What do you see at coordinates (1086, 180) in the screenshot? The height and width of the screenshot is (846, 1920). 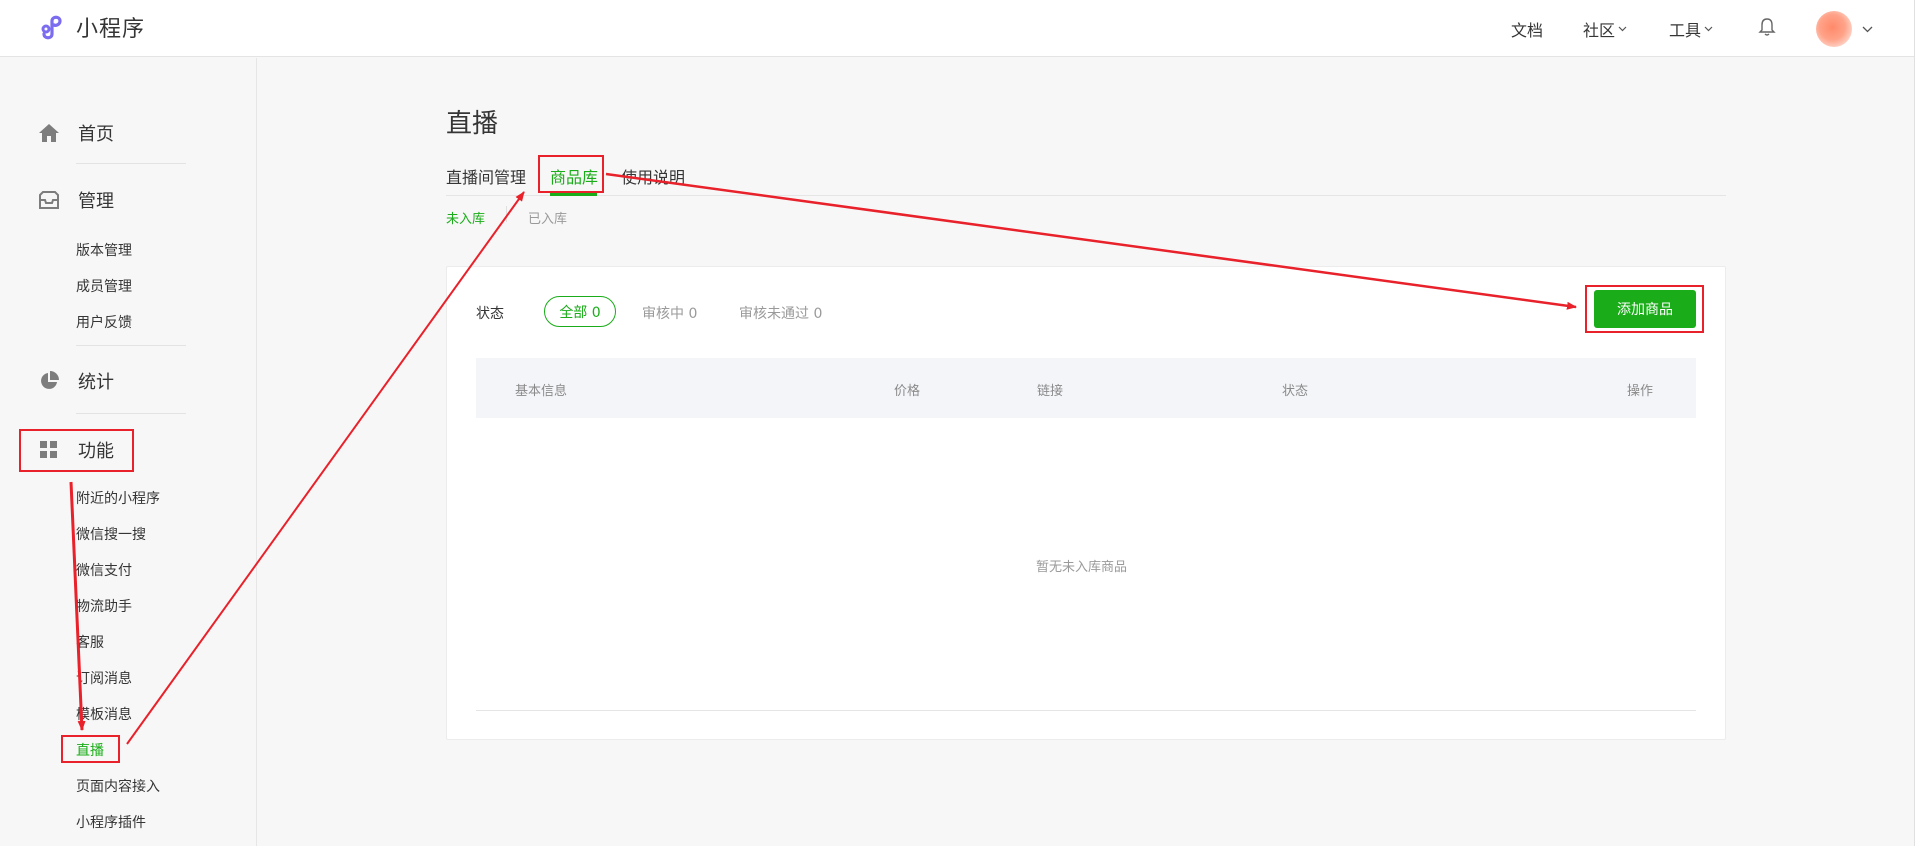 I see `tab-bar: 直播间管理 商品库 使用说明` at bounding box center [1086, 180].